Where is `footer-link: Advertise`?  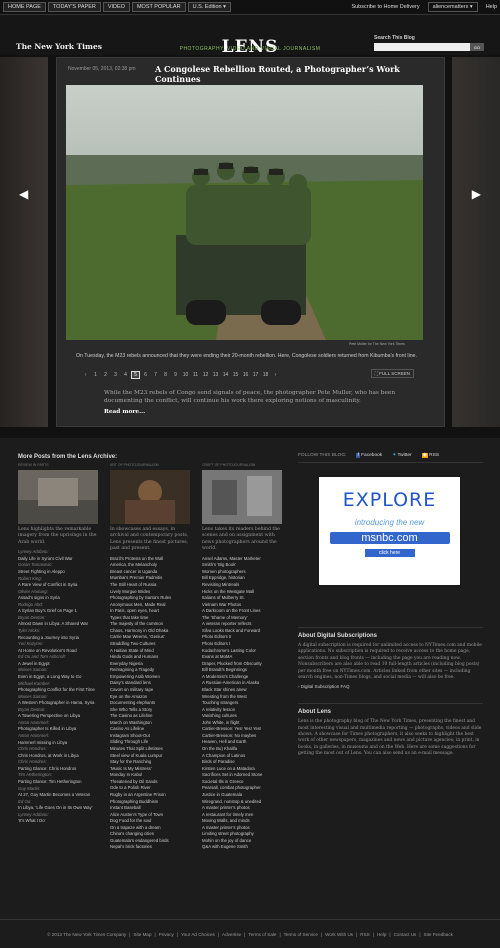 footer-link: Advertise is located at coordinates (231, 934).